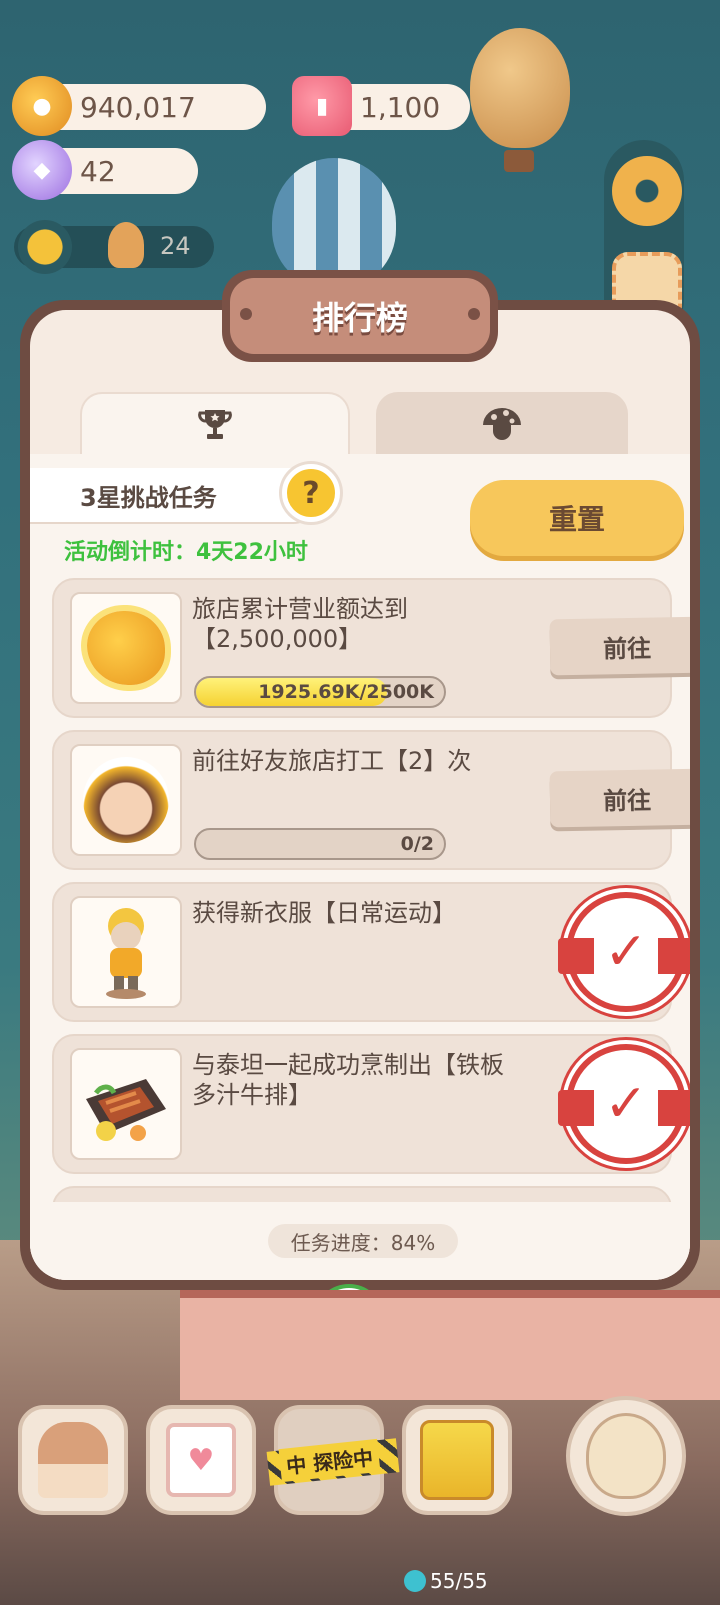  I want to click on candy-count: 42, so click(98, 171).